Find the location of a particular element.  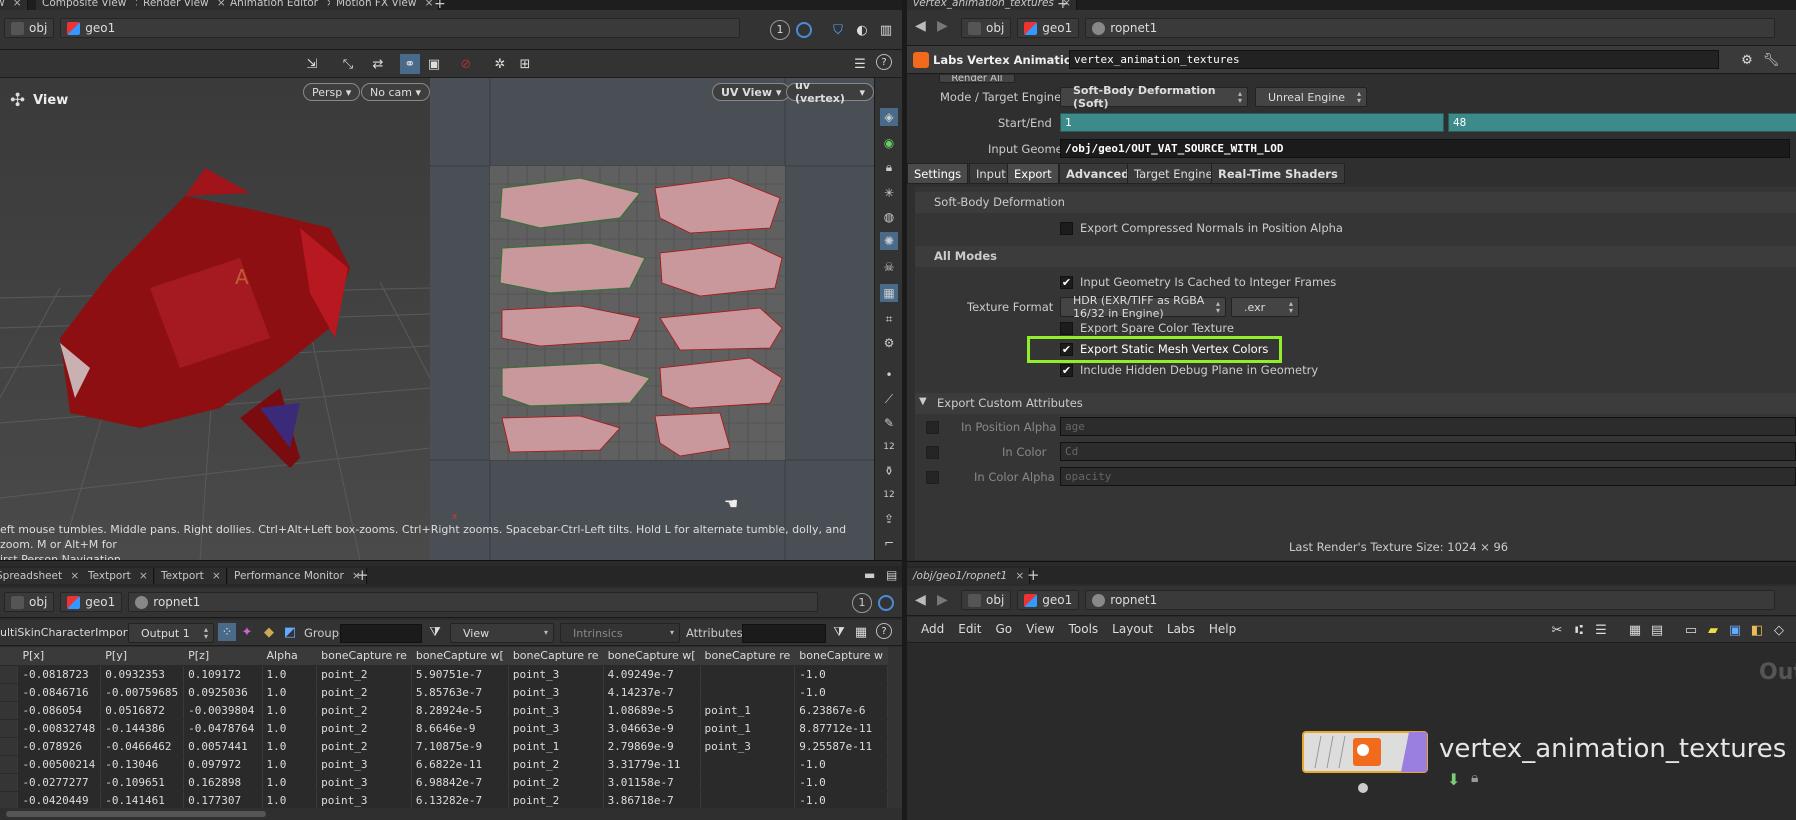

table-cell: 0.177307 is located at coordinates (223, 799).